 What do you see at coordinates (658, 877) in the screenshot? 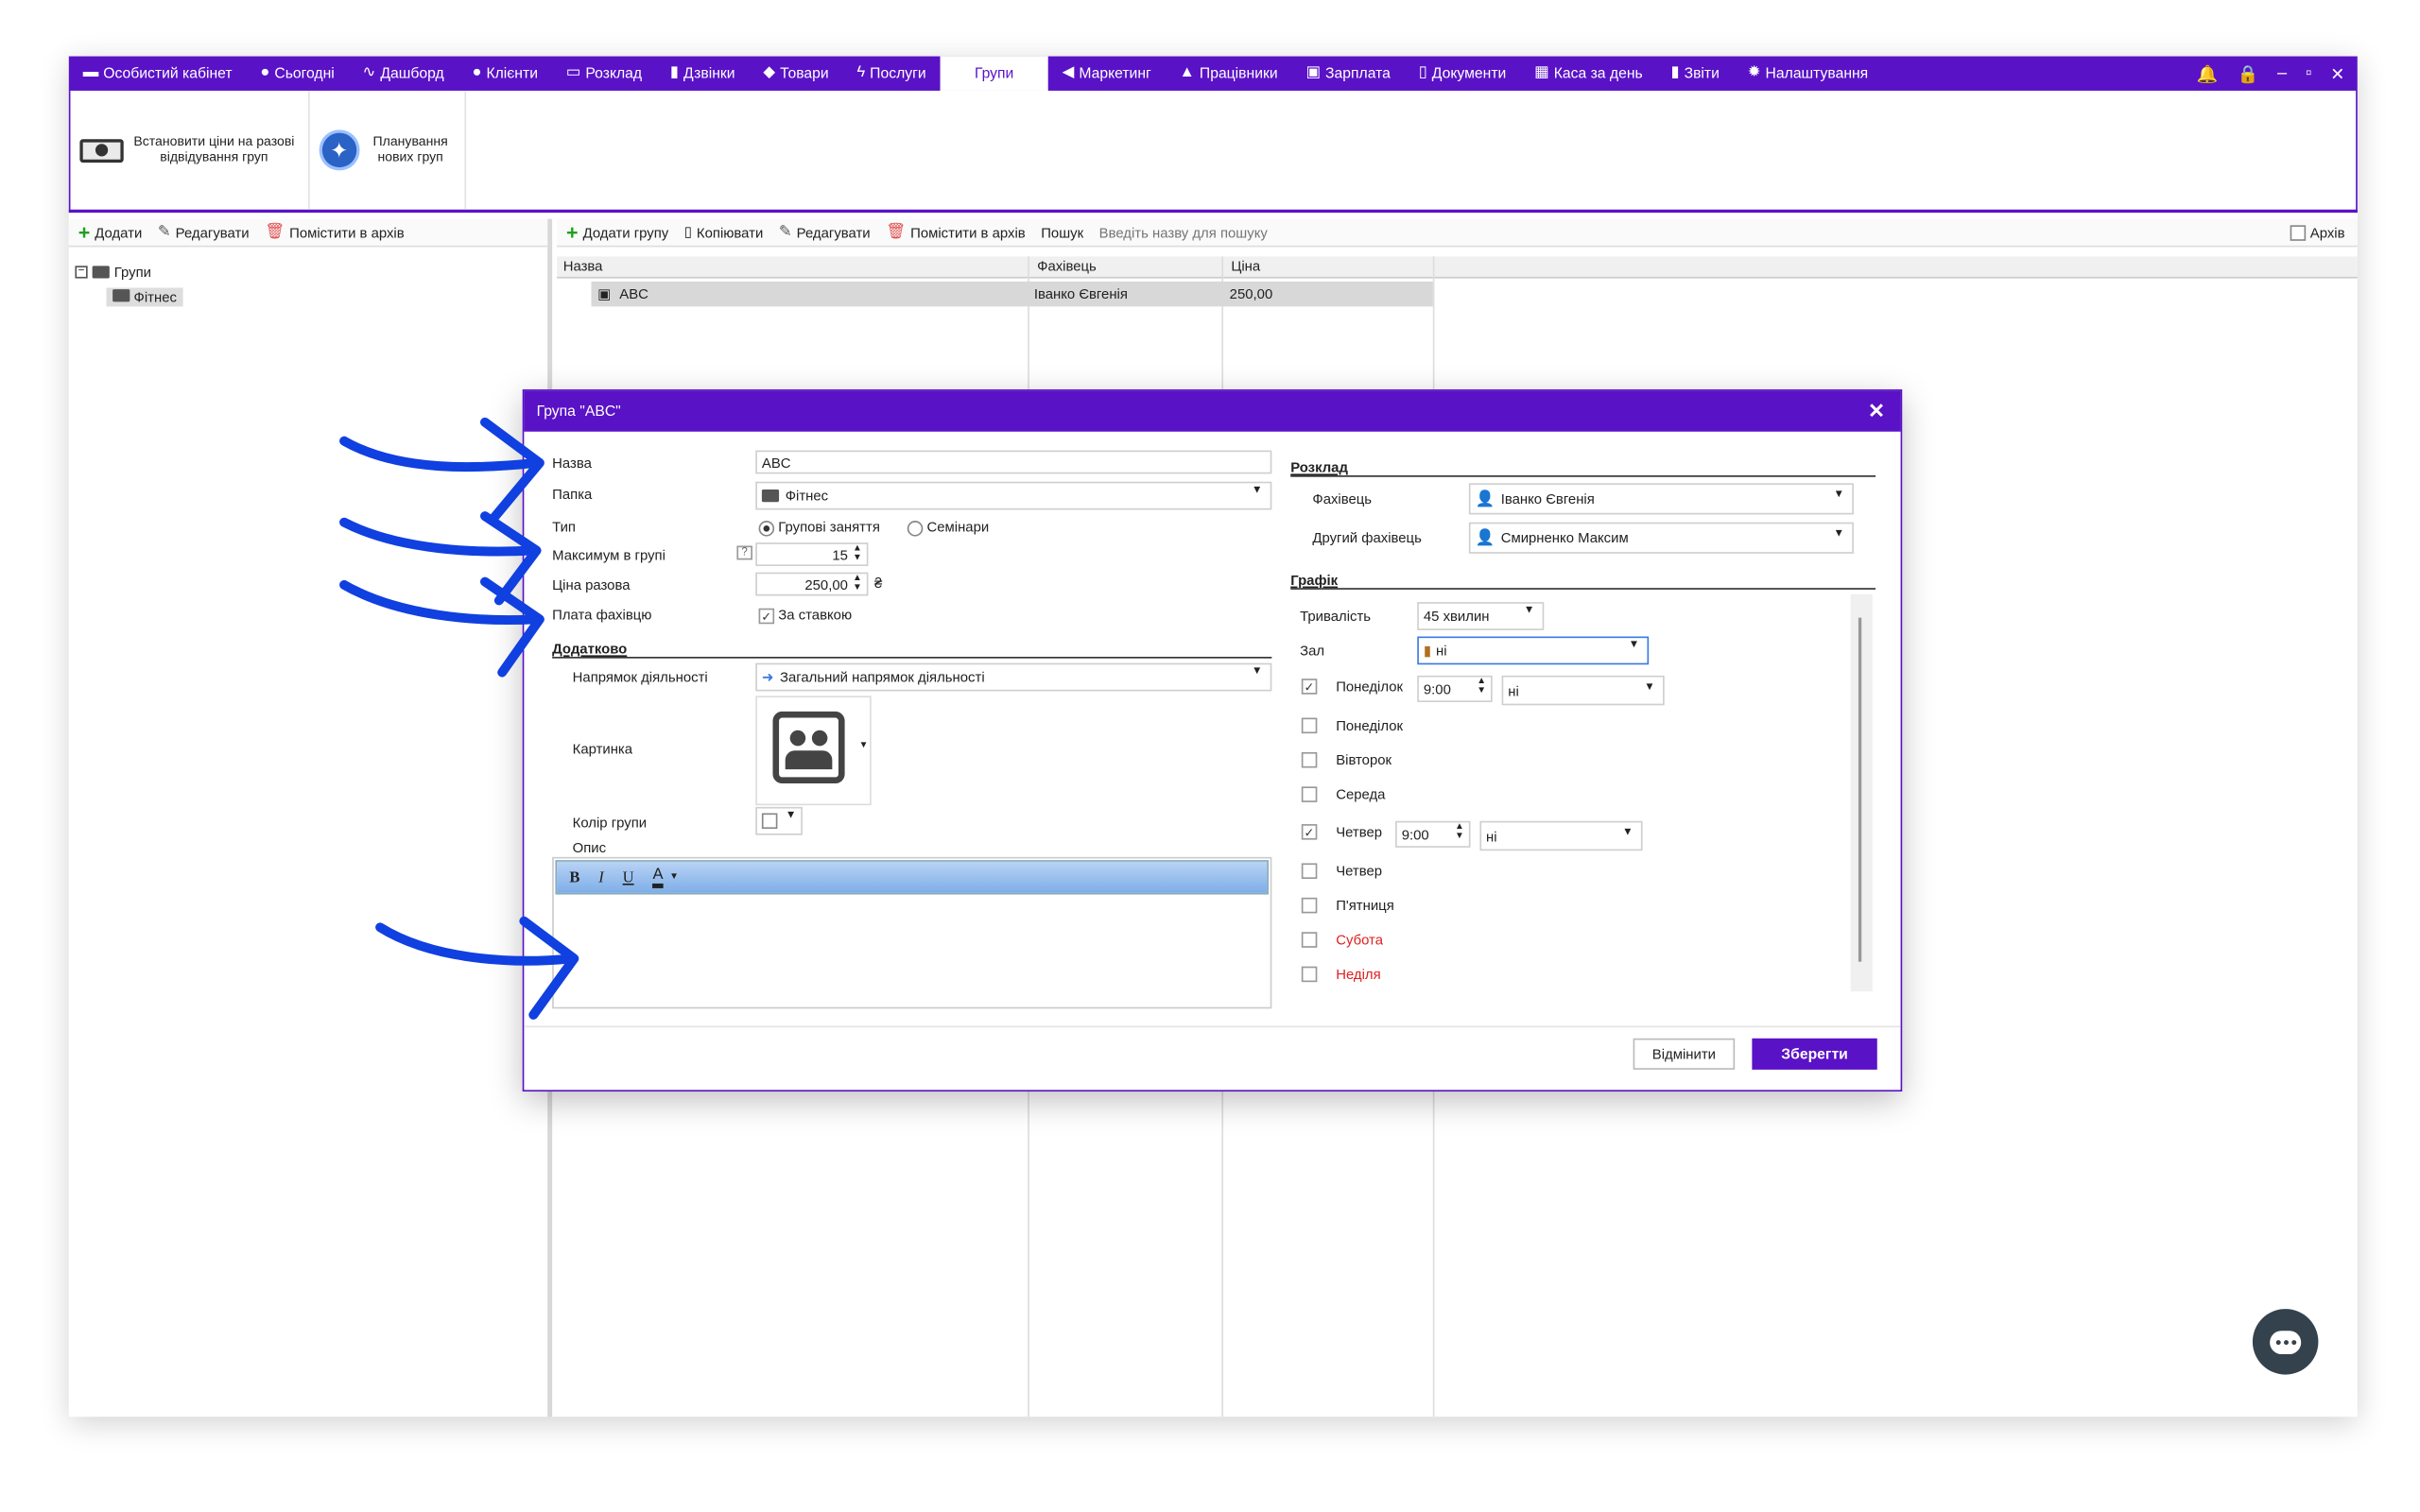
I see `text-color-button: A` at bounding box center [658, 877].